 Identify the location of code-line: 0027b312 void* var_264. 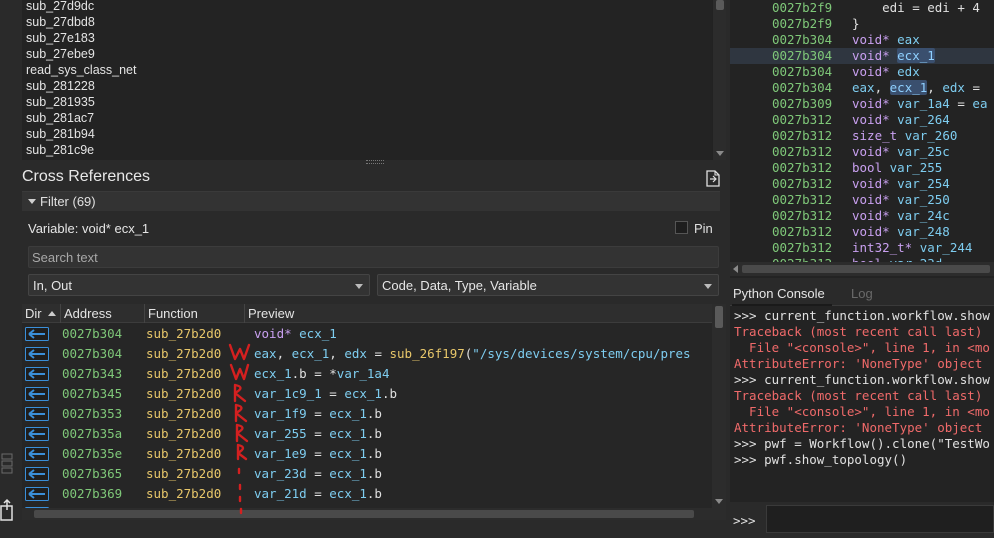
(862, 120).